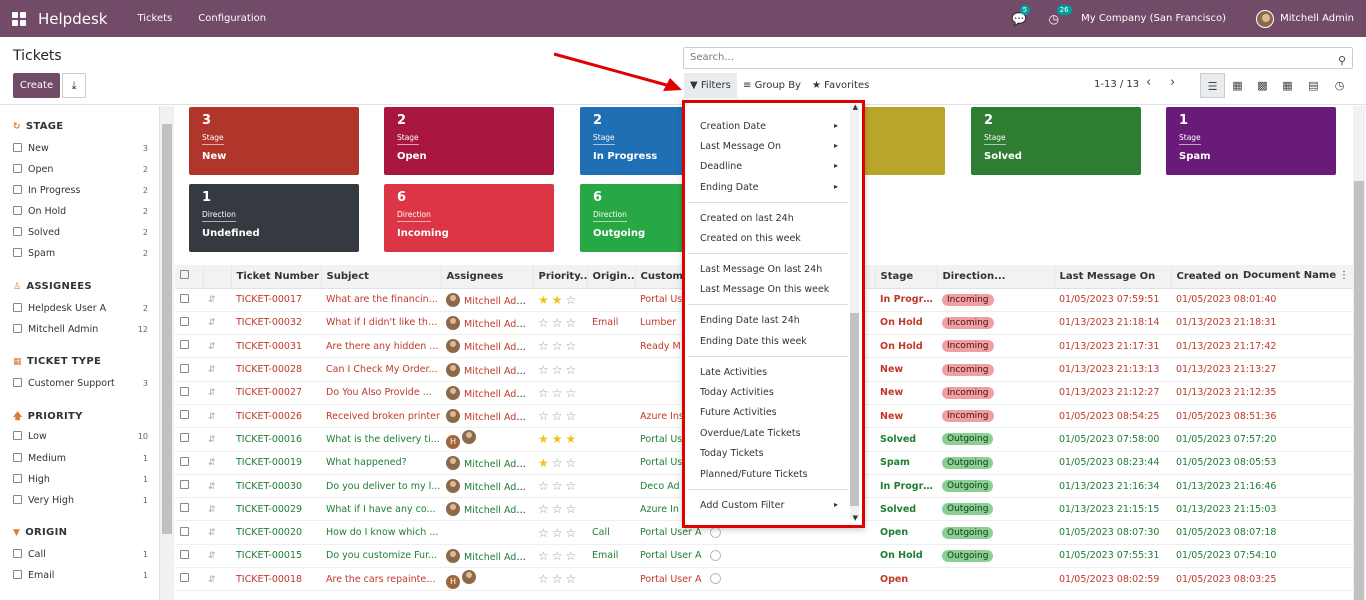 This screenshot has height=600, width=1366. What do you see at coordinates (769, 505) in the screenshot?
I see `add-custom-filter: Add Custom Filter ▸` at bounding box center [769, 505].